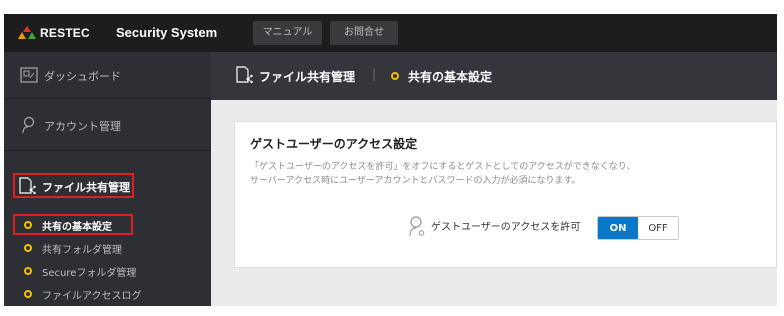 This screenshot has width=784, height=316. Describe the element at coordinates (77, 227) in the screenshot. I see `sidebar-subitem-label: 共有の基本設定` at that location.